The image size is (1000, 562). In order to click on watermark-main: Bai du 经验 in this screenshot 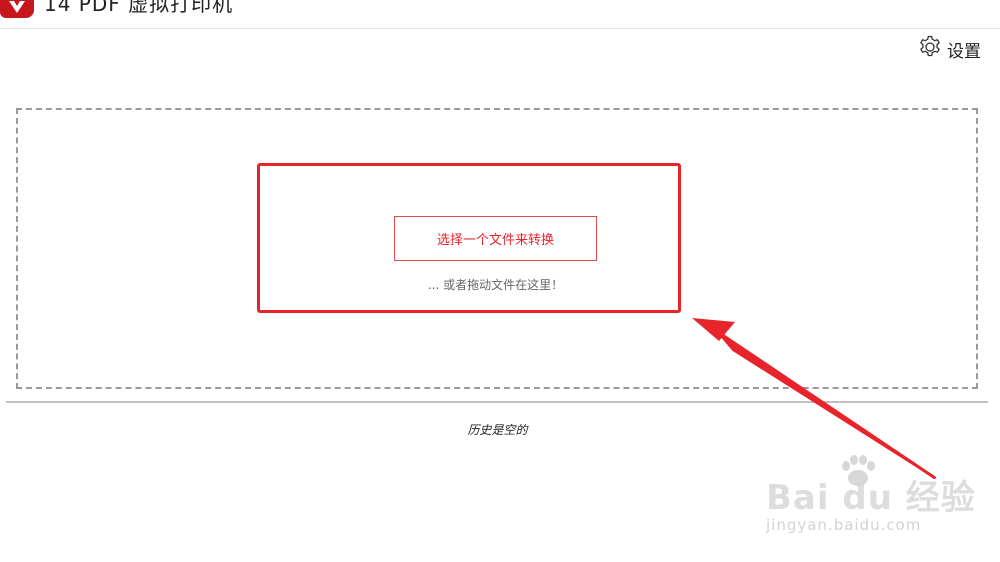, I will do `click(871, 498)`.